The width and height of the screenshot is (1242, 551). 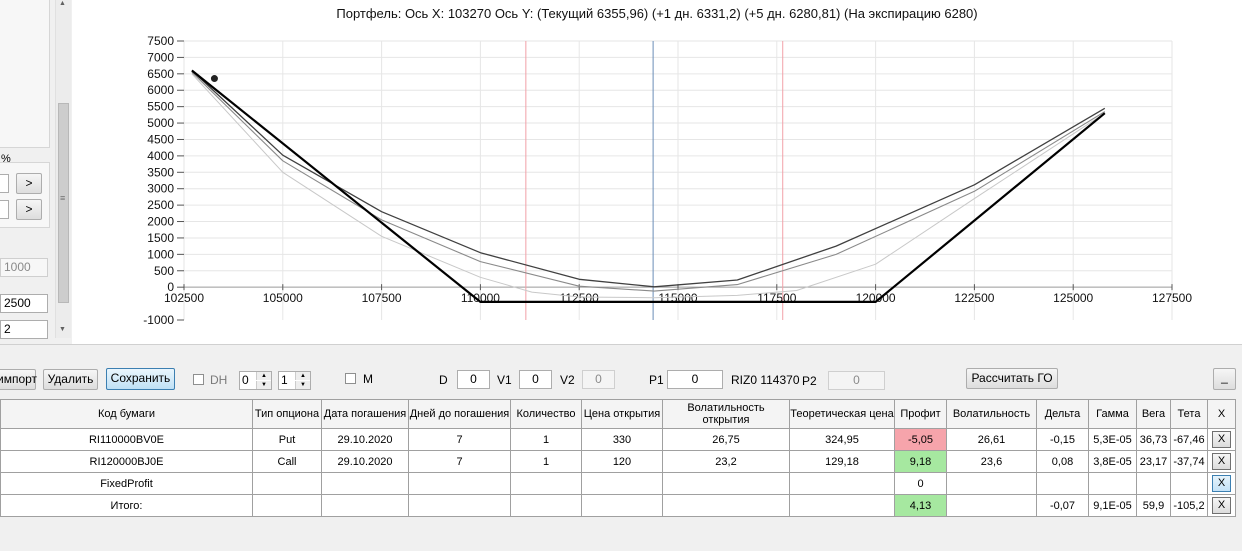 What do you see at coordinates (126, 414) in the screenshot?
I see `header-code: Код бумаги` at bounding box center [126, 414].